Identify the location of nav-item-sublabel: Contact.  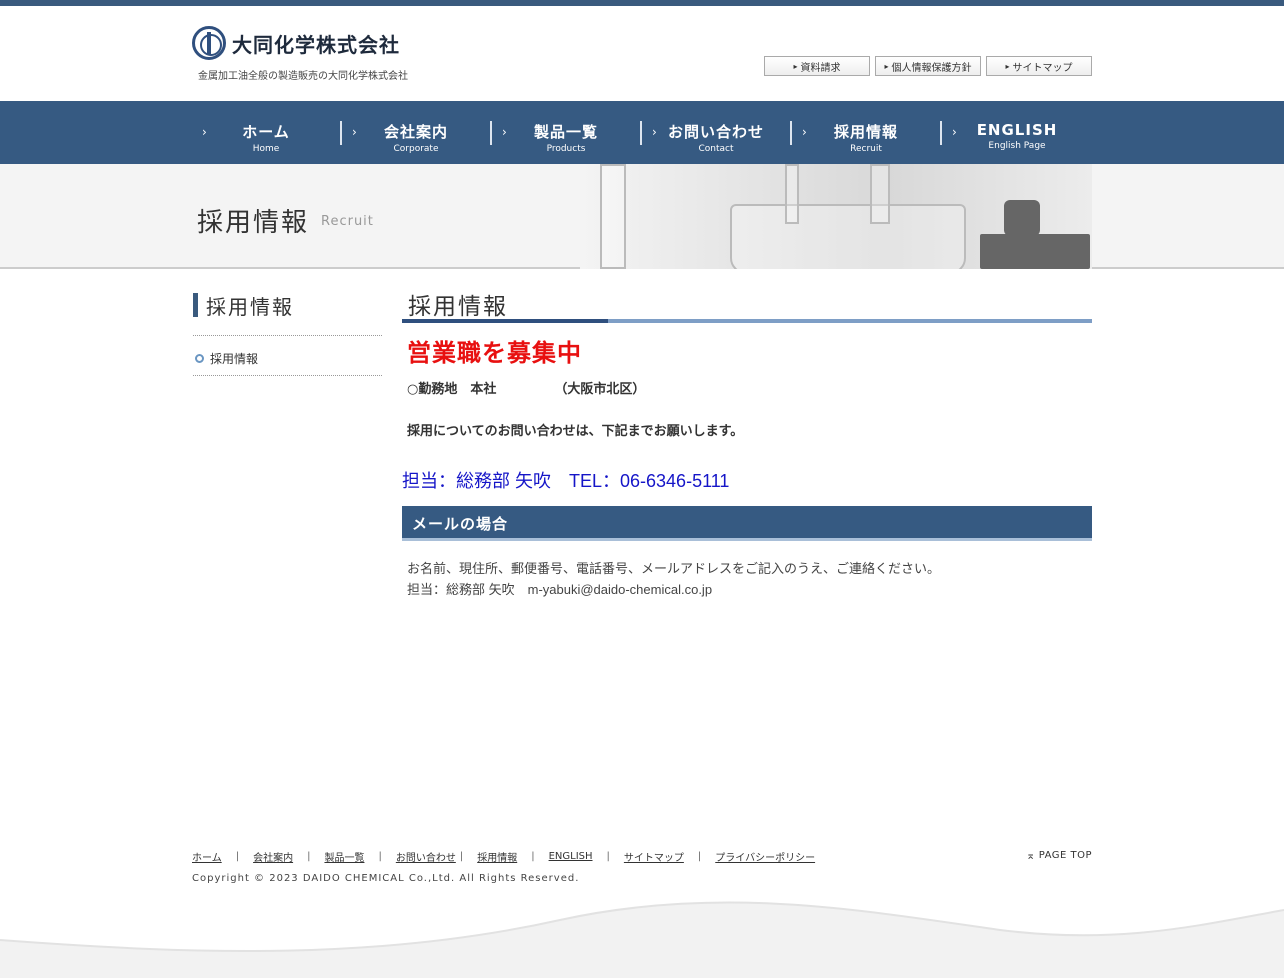
(716, 149).